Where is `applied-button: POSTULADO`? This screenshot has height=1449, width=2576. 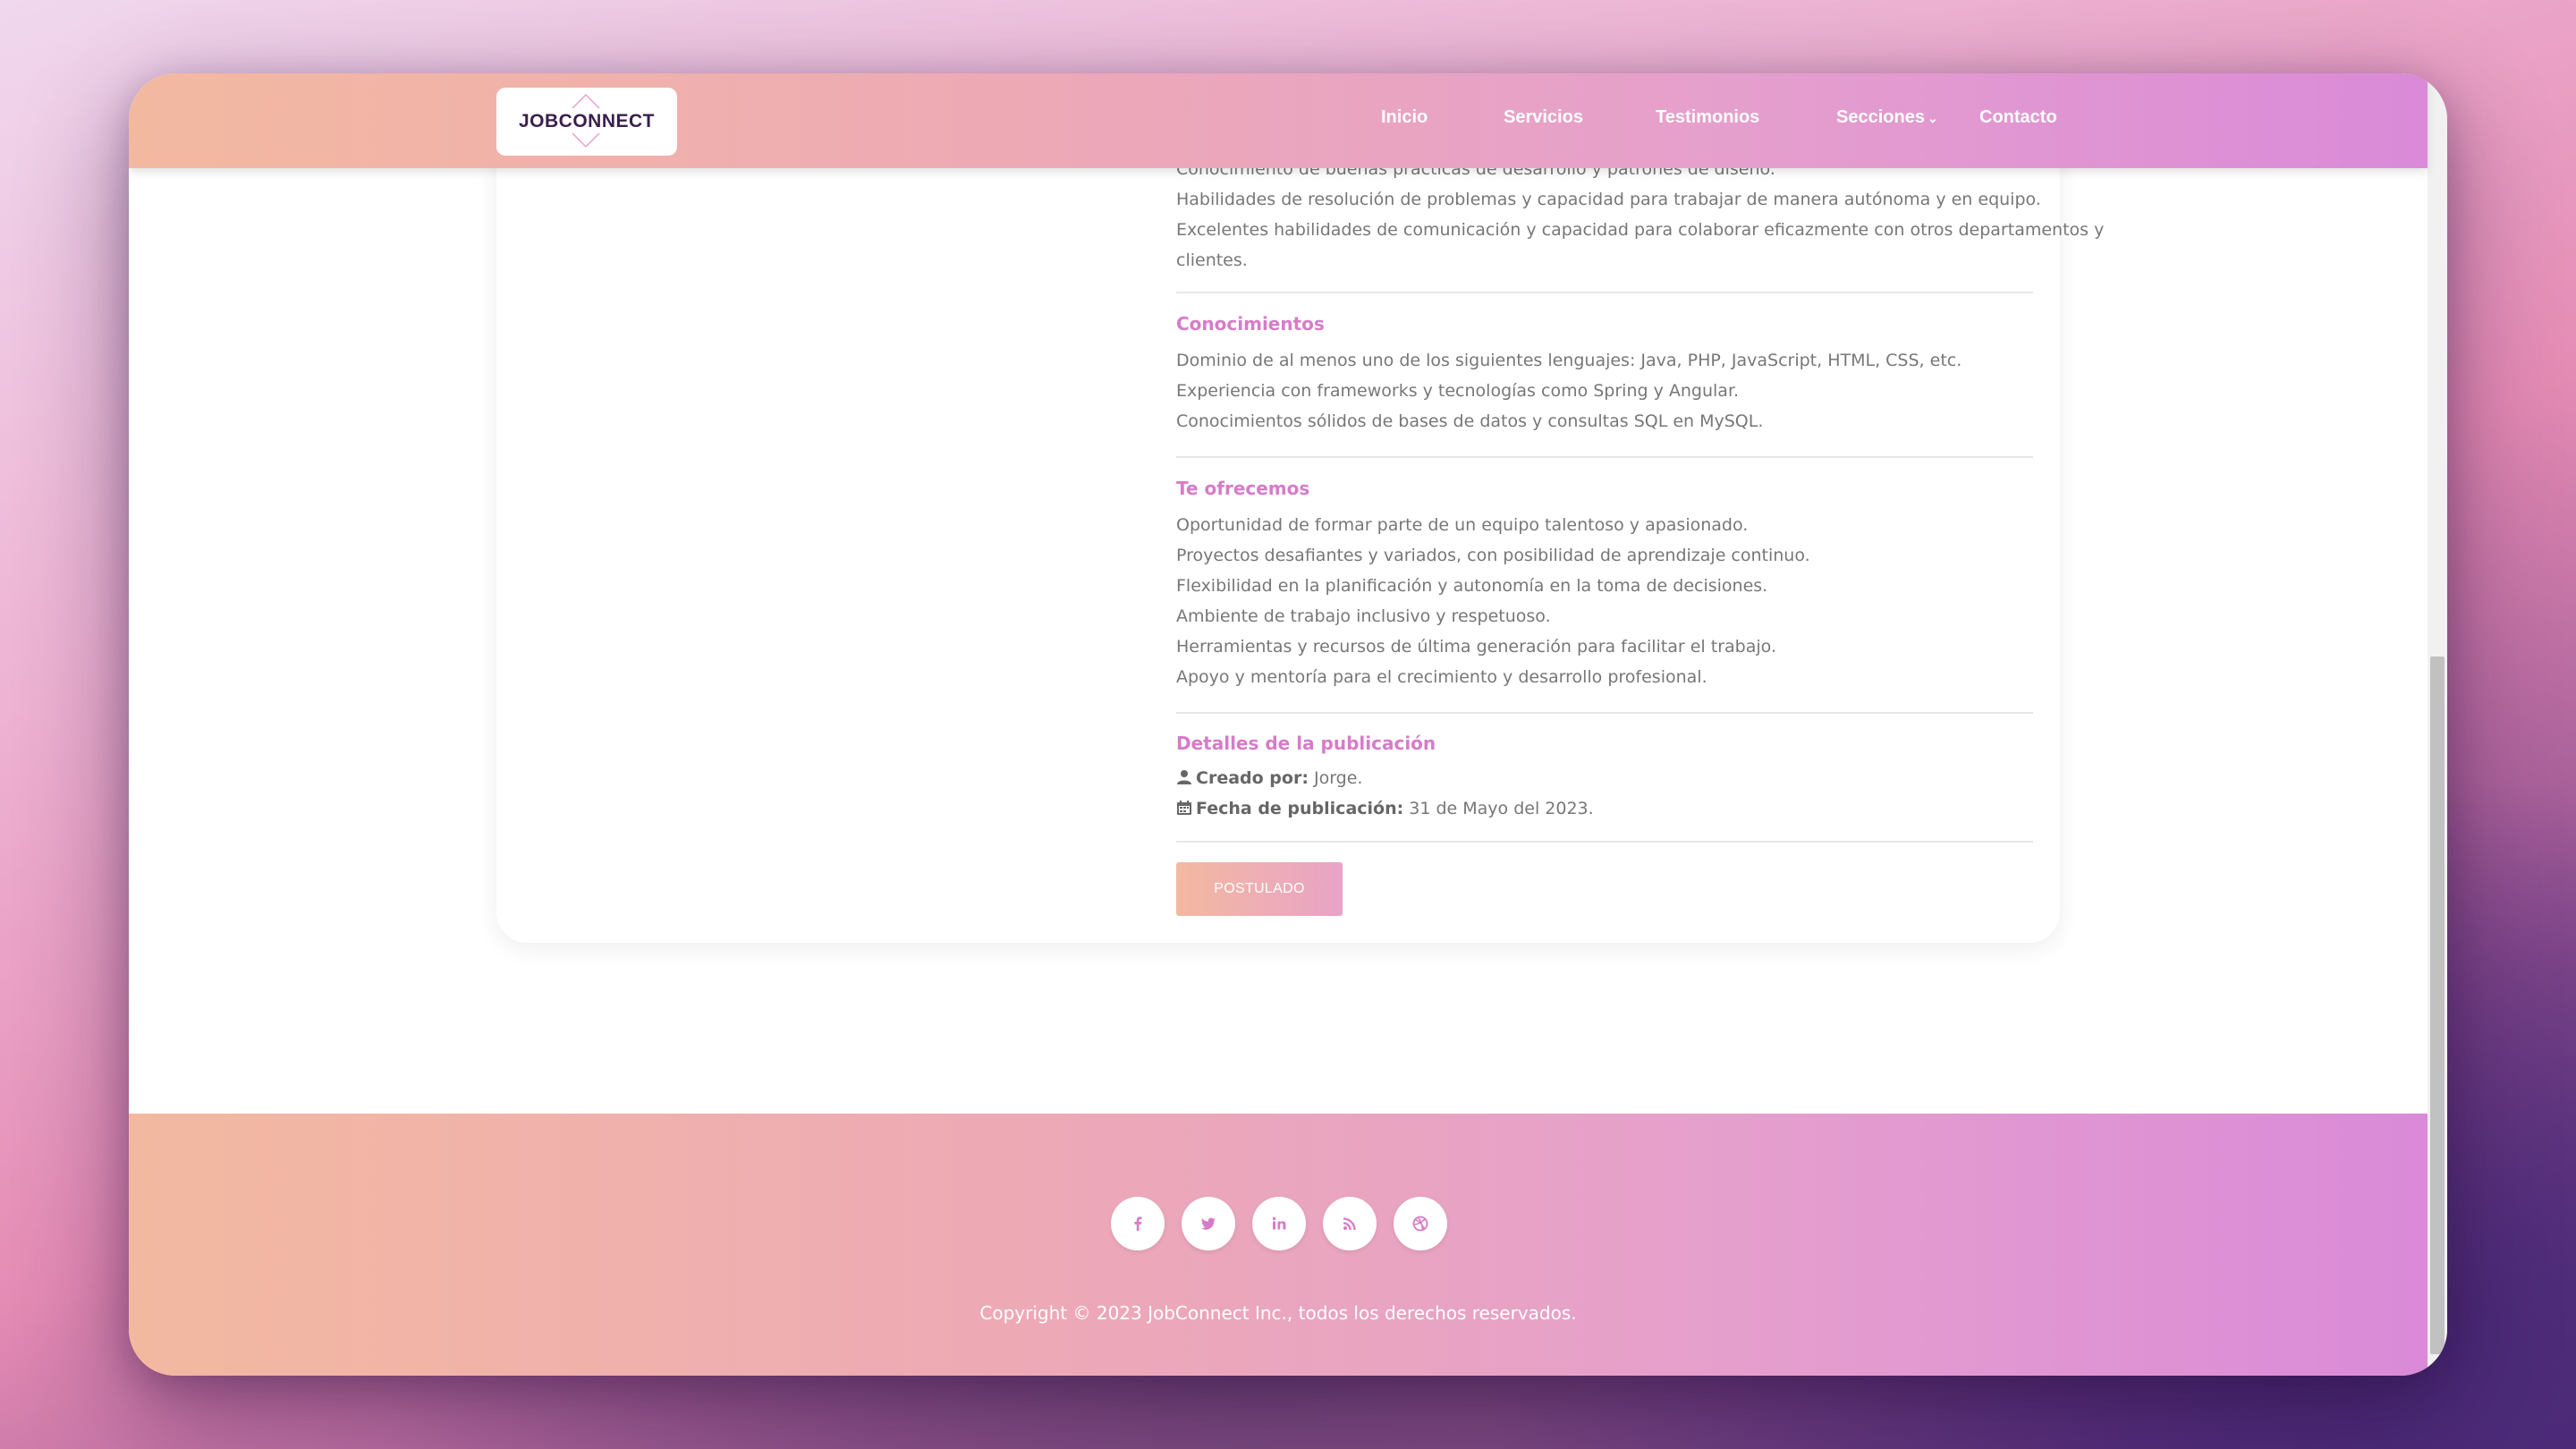 applied-button: POSTULADO is located at coordinates (1259, 889).